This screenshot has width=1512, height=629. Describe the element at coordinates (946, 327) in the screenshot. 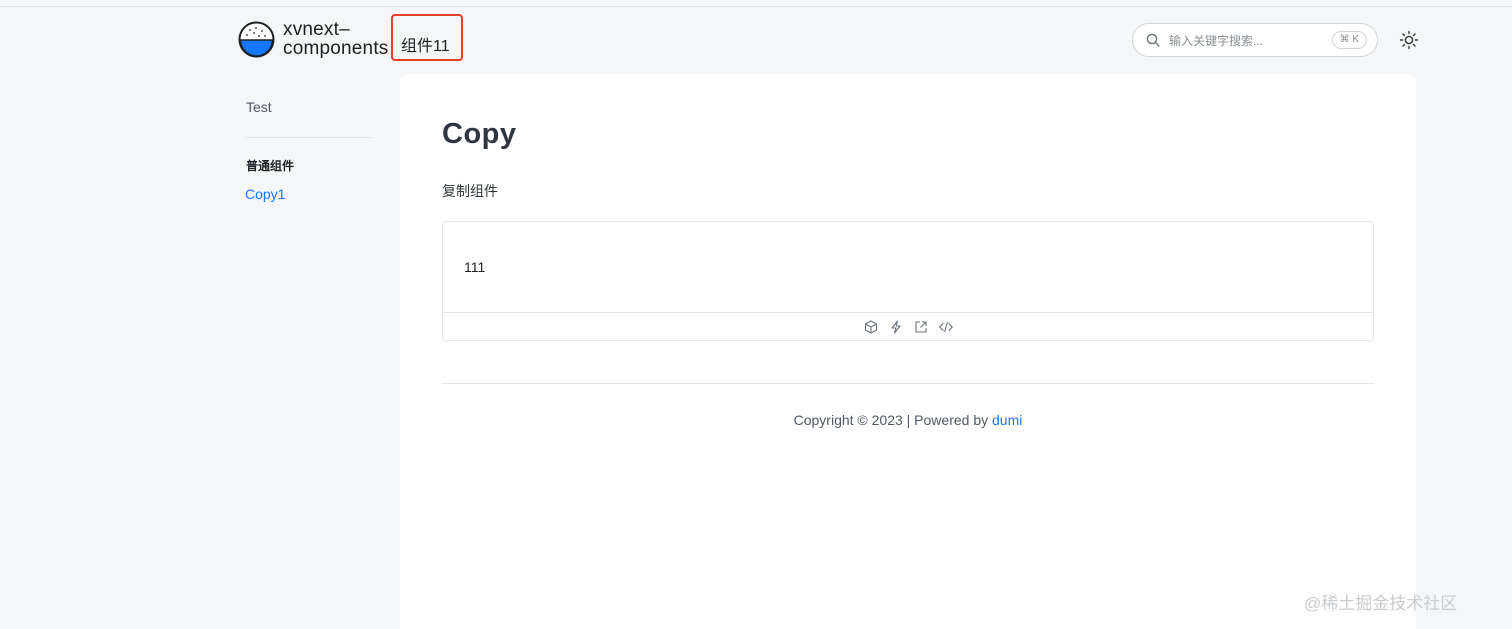

I see `show-code-icon` at that location.